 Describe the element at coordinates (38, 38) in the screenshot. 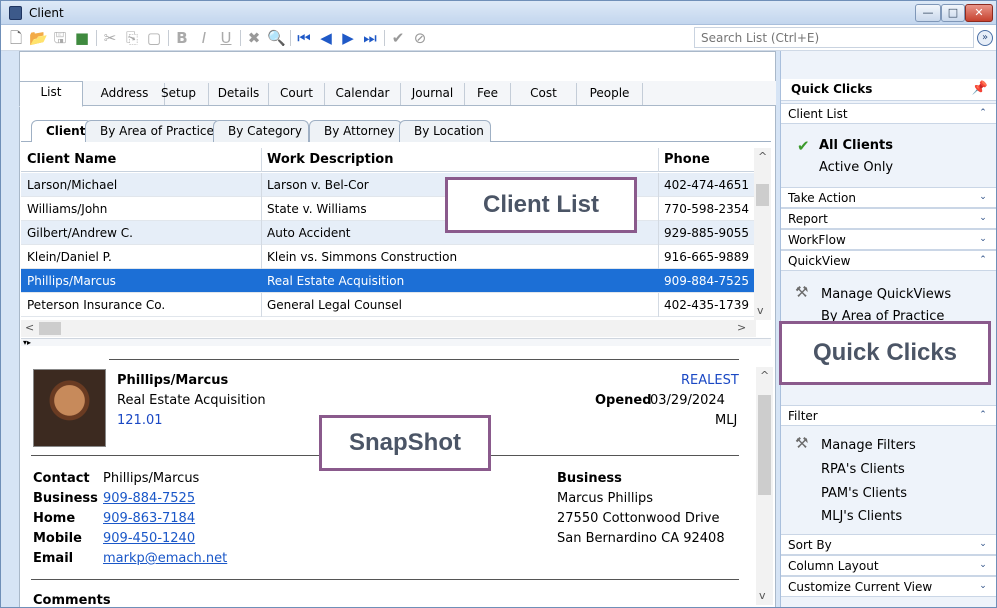

I see `open-folder-icon: 📂` at that location.